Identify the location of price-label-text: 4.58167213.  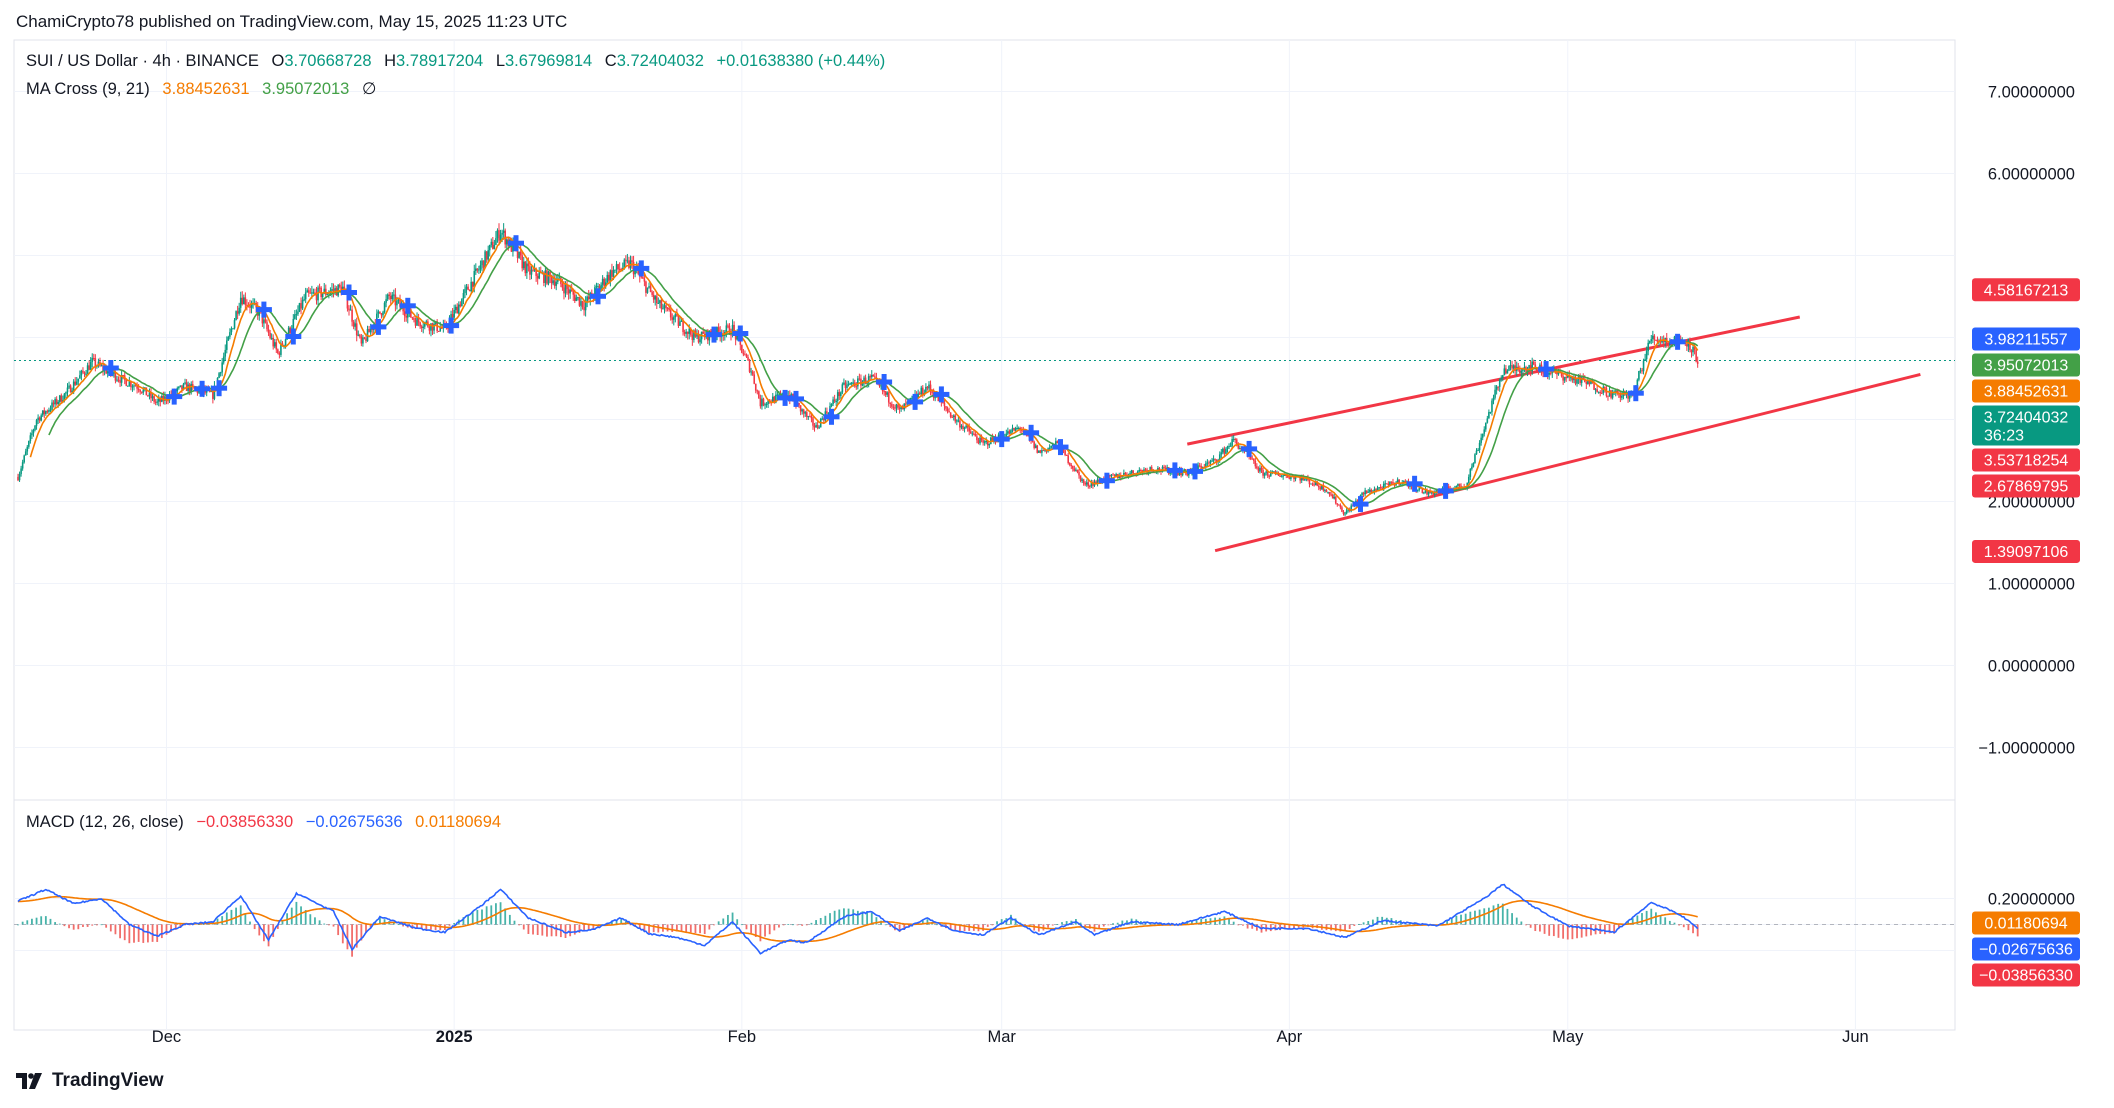
(2026, 290).